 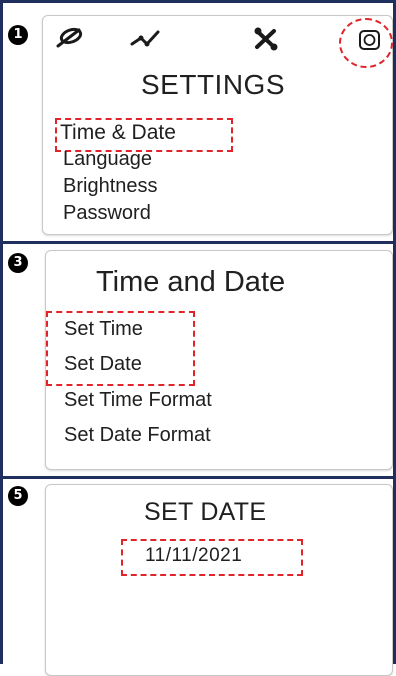 I want to click on step-number-3: 3, so click(x=18, y=263).